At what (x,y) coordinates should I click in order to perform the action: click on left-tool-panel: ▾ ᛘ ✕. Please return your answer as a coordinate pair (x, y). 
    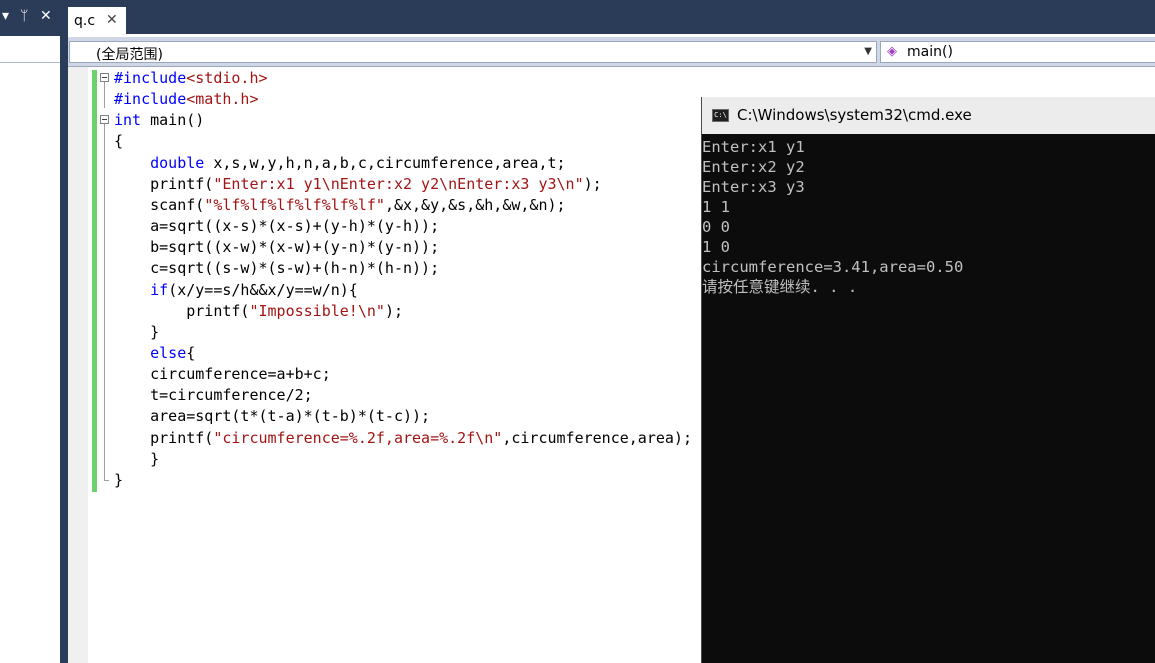
    Looking at the image, I should click on (30, 331).